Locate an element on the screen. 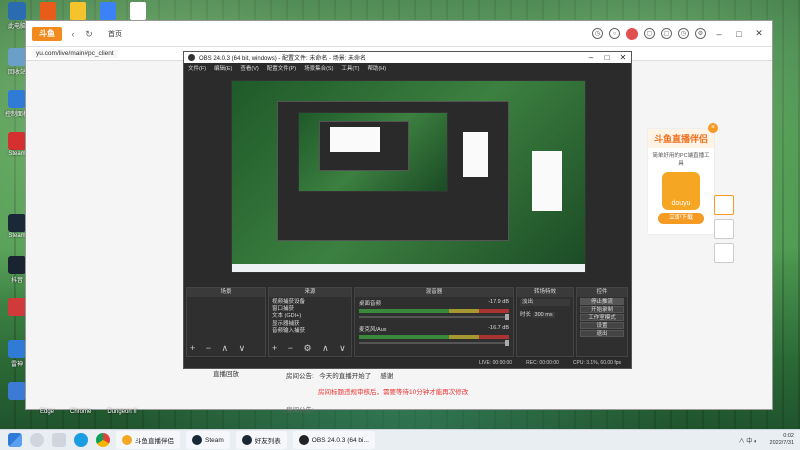 Image resolution: width=800 pixels, height=450 pixels. stop-streaming-button: 停止推流 is located at coordinates (602, 301).